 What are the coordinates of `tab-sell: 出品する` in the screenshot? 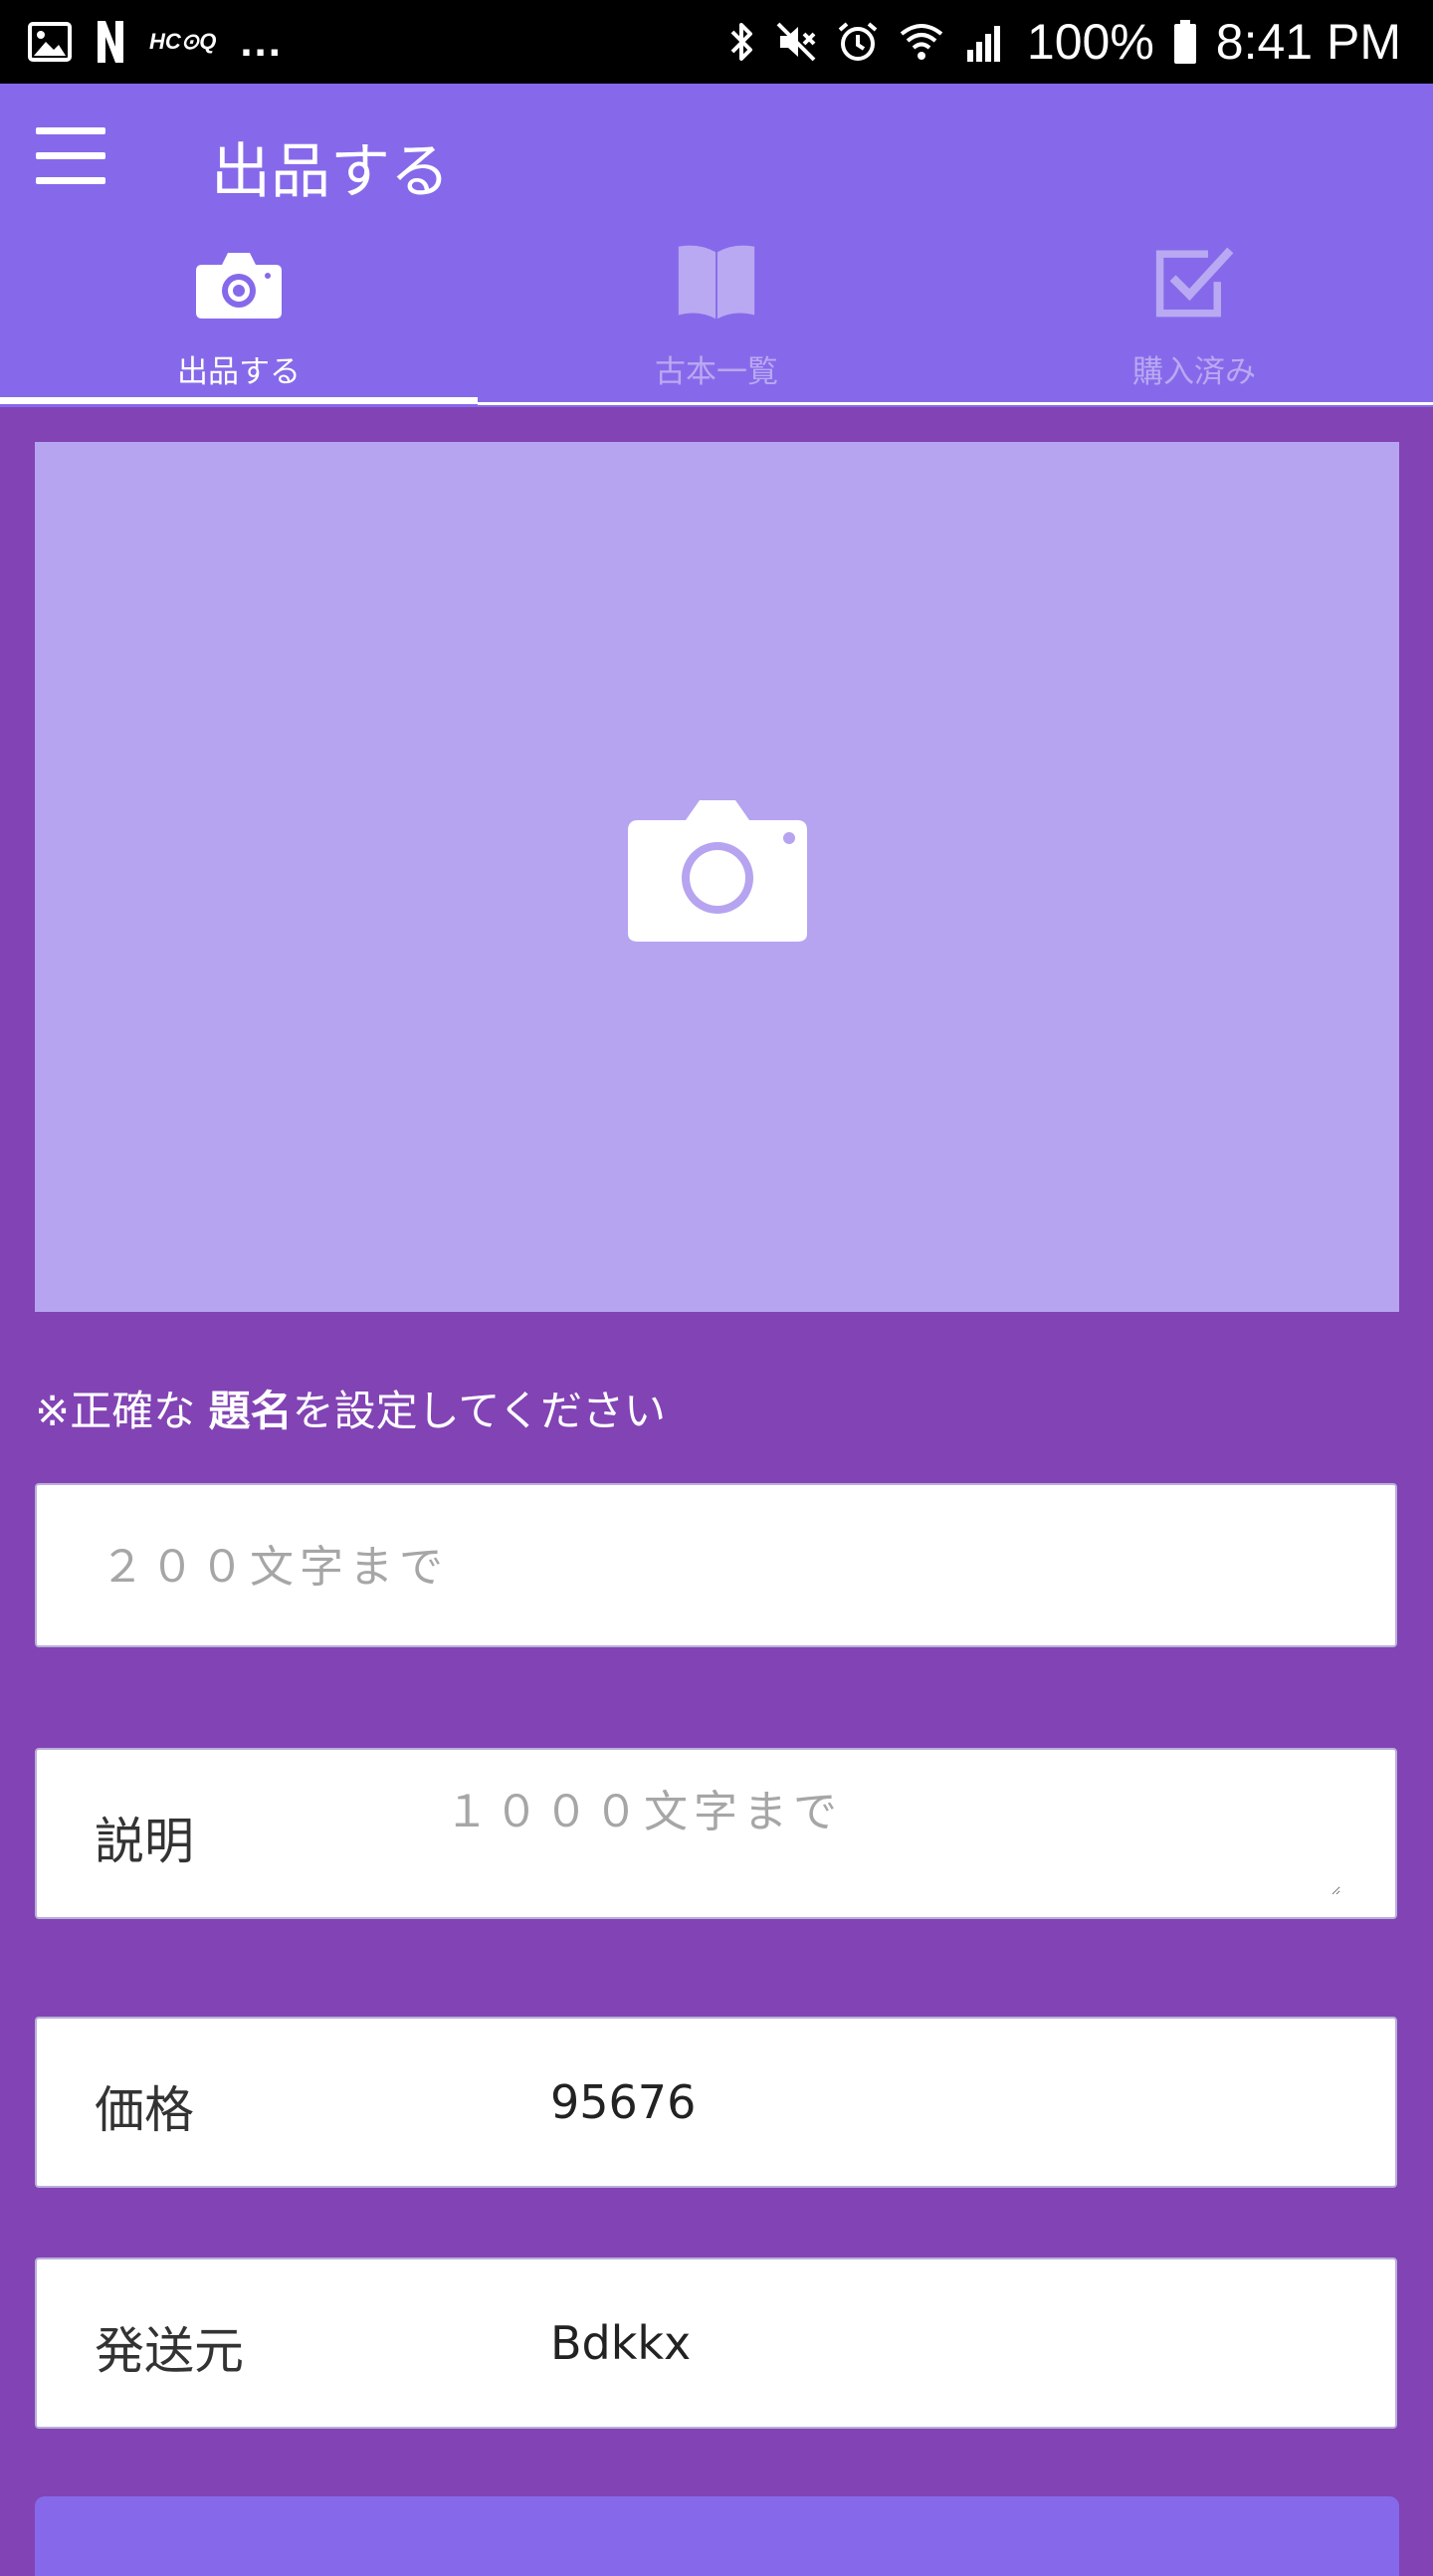 It's located at (239, 325).